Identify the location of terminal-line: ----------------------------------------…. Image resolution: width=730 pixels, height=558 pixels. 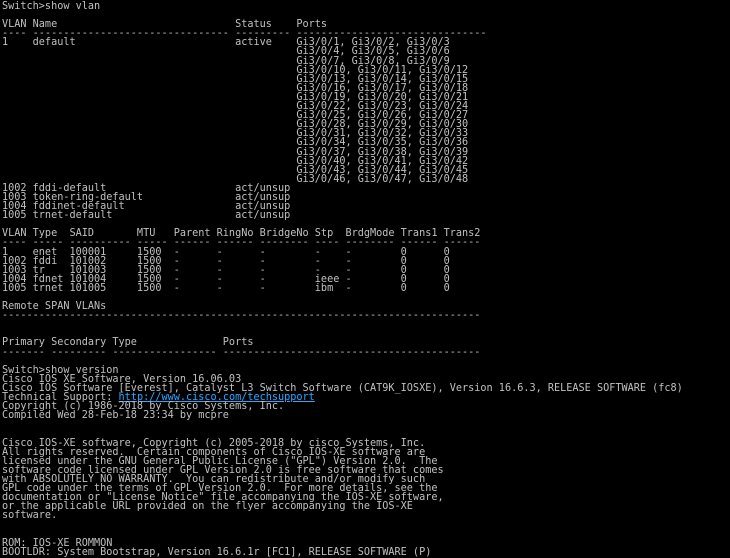
(241, 316).